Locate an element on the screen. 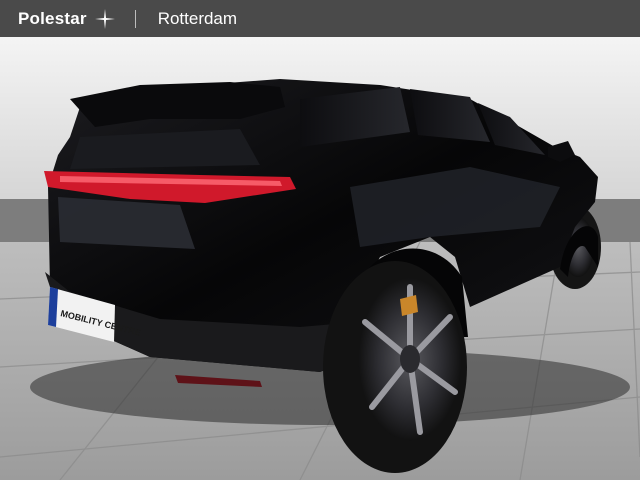 The height and width of the screenshot is (480, 640). rear-wheel is located at coordinates (395, 367).